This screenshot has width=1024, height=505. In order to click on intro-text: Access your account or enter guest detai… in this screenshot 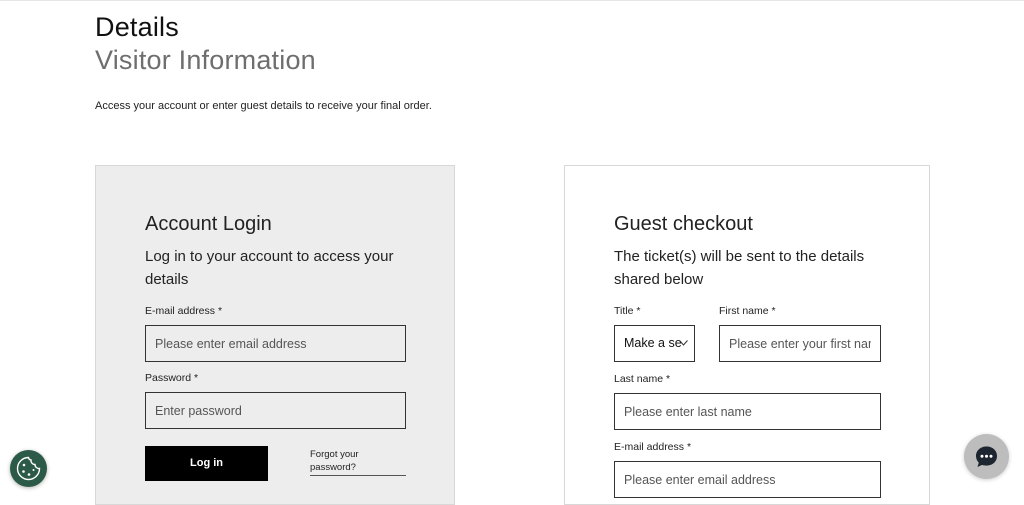, I will do `click(263, 106)`.